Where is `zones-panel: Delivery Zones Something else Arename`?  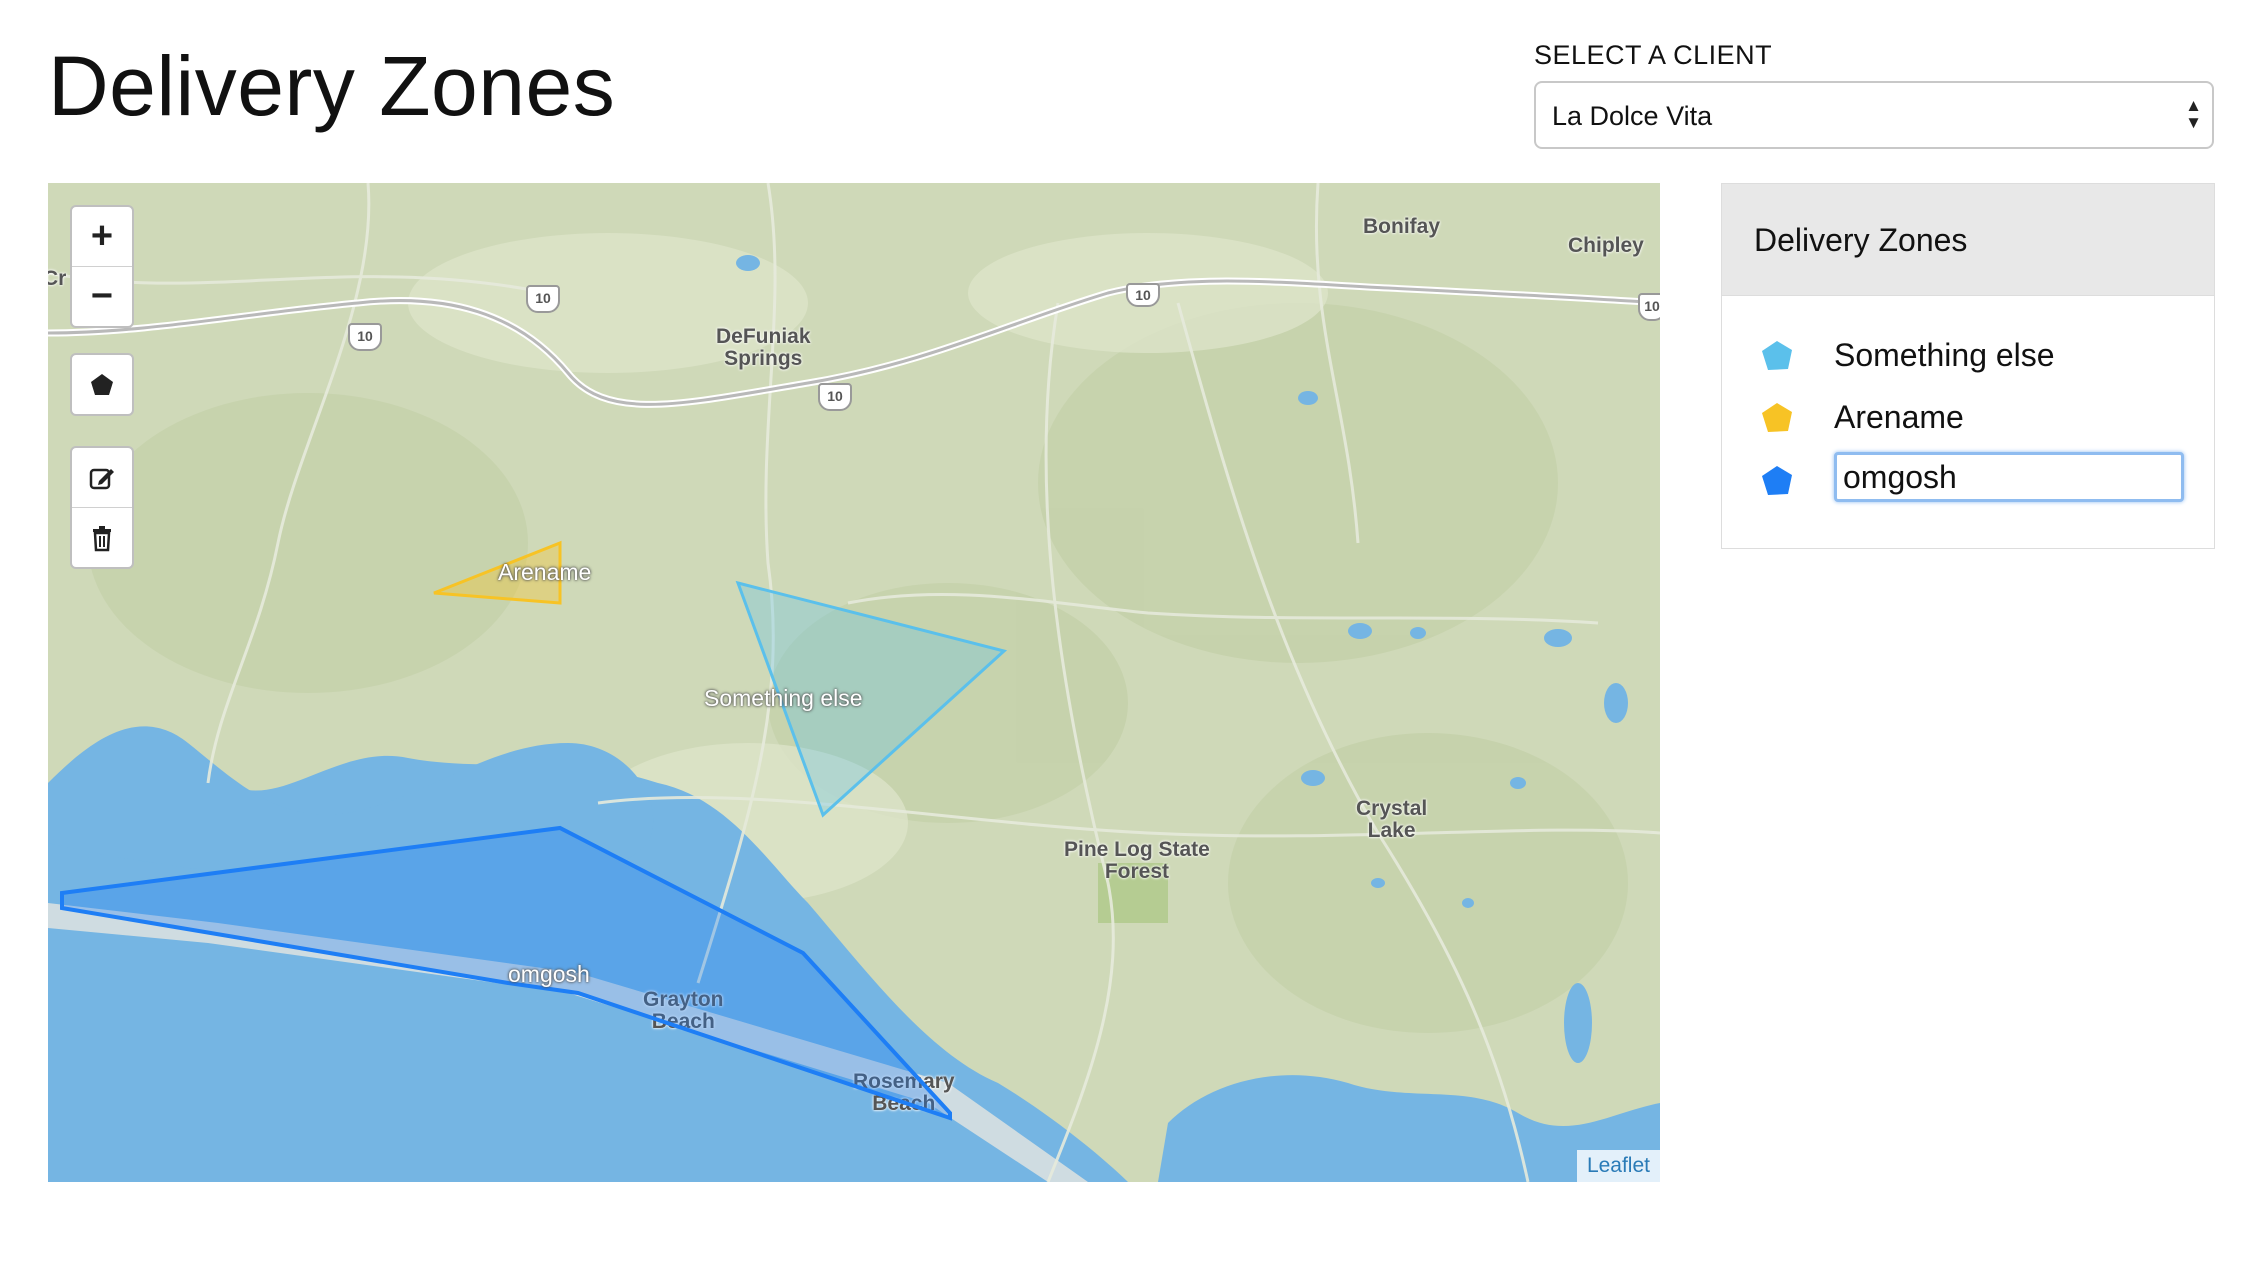
zones-panel: Delivery Zones Something else Arename is located at coordinates (1968, 366).